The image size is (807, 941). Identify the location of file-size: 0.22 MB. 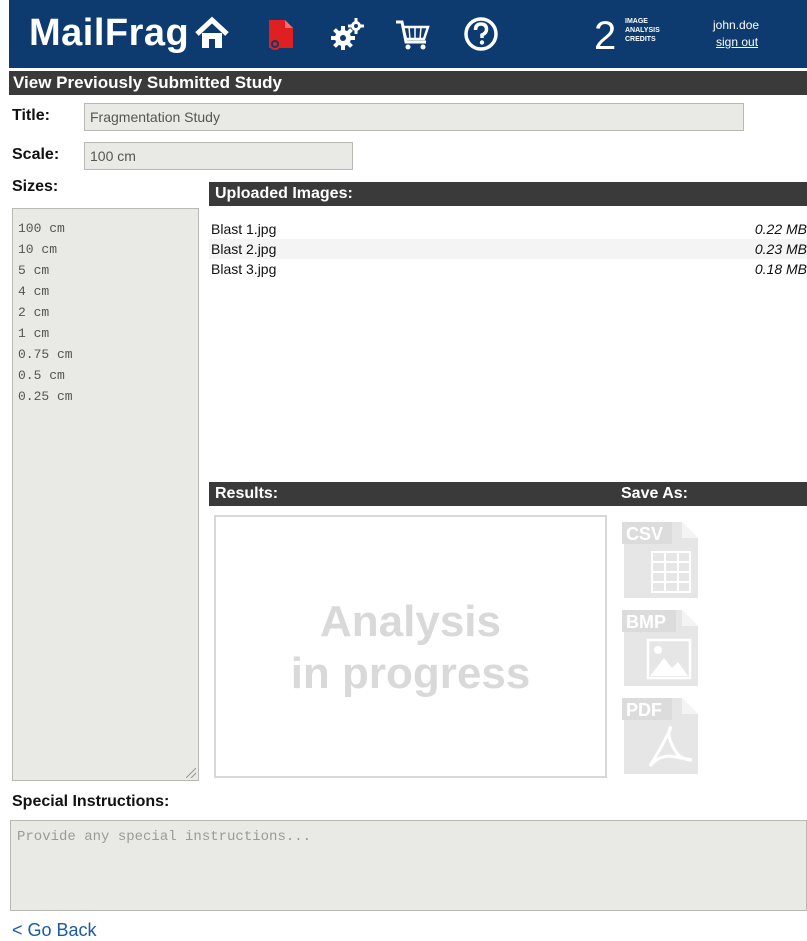
(780, 229).